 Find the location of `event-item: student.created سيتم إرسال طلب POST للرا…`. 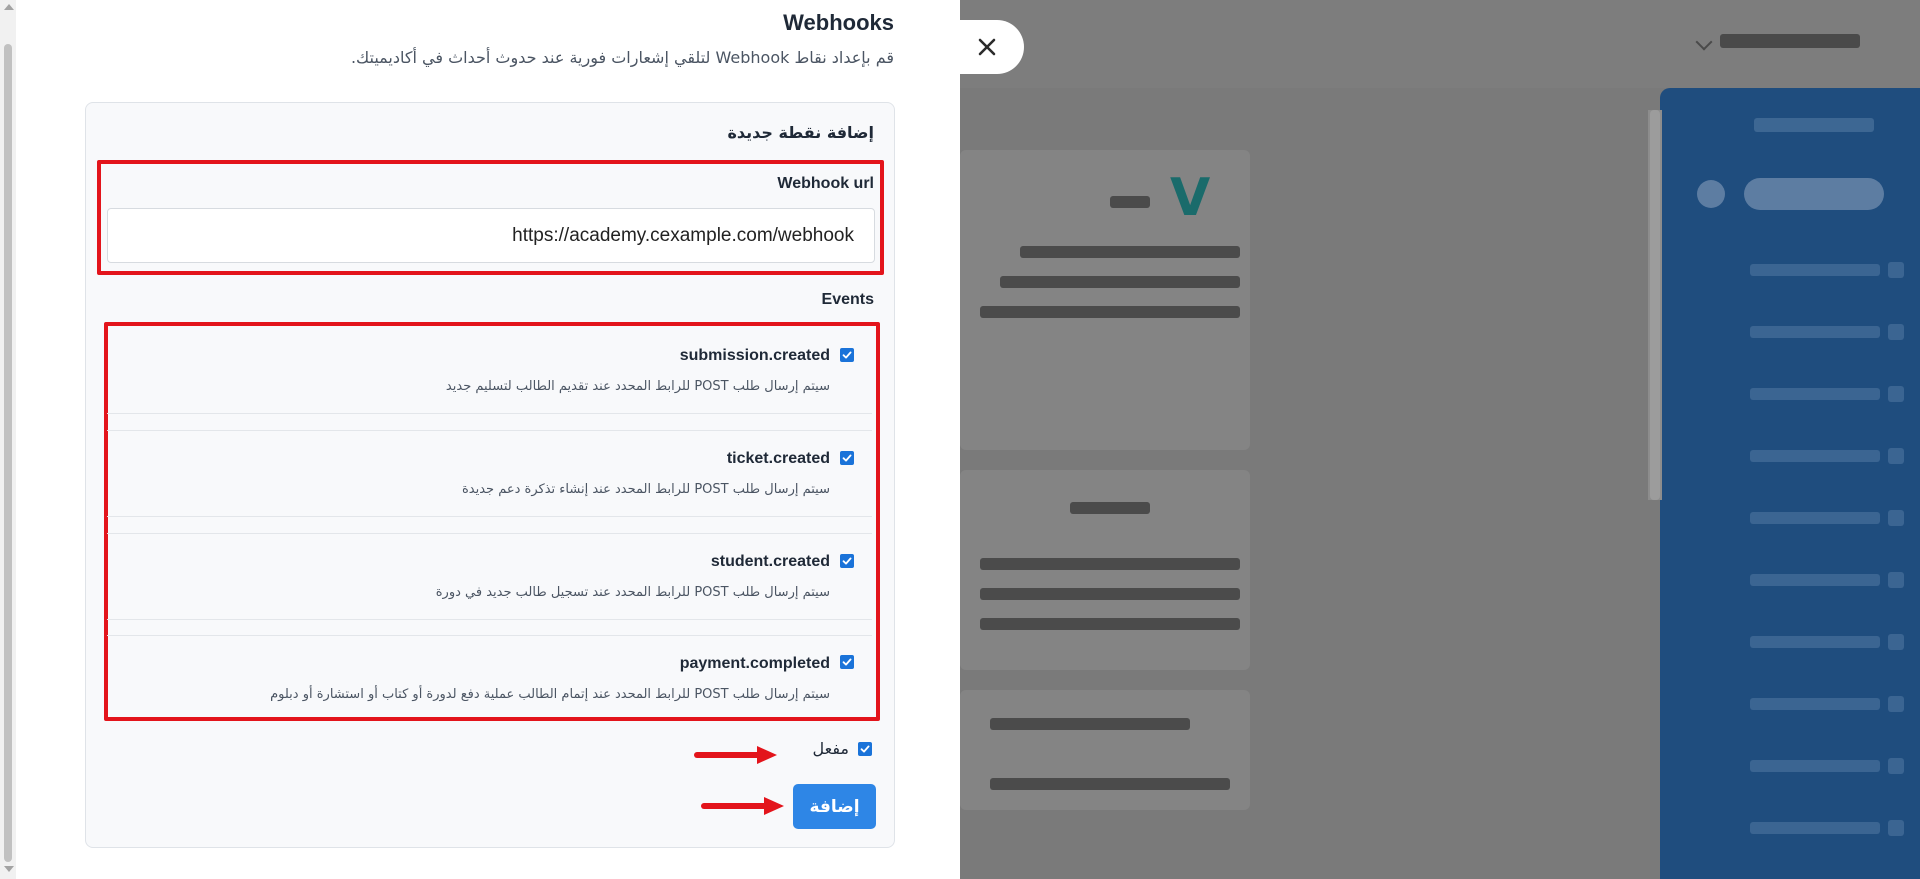

event-item: student.created سيتم إرسال طلب POST للرا… is located at coordinates (489, 578).